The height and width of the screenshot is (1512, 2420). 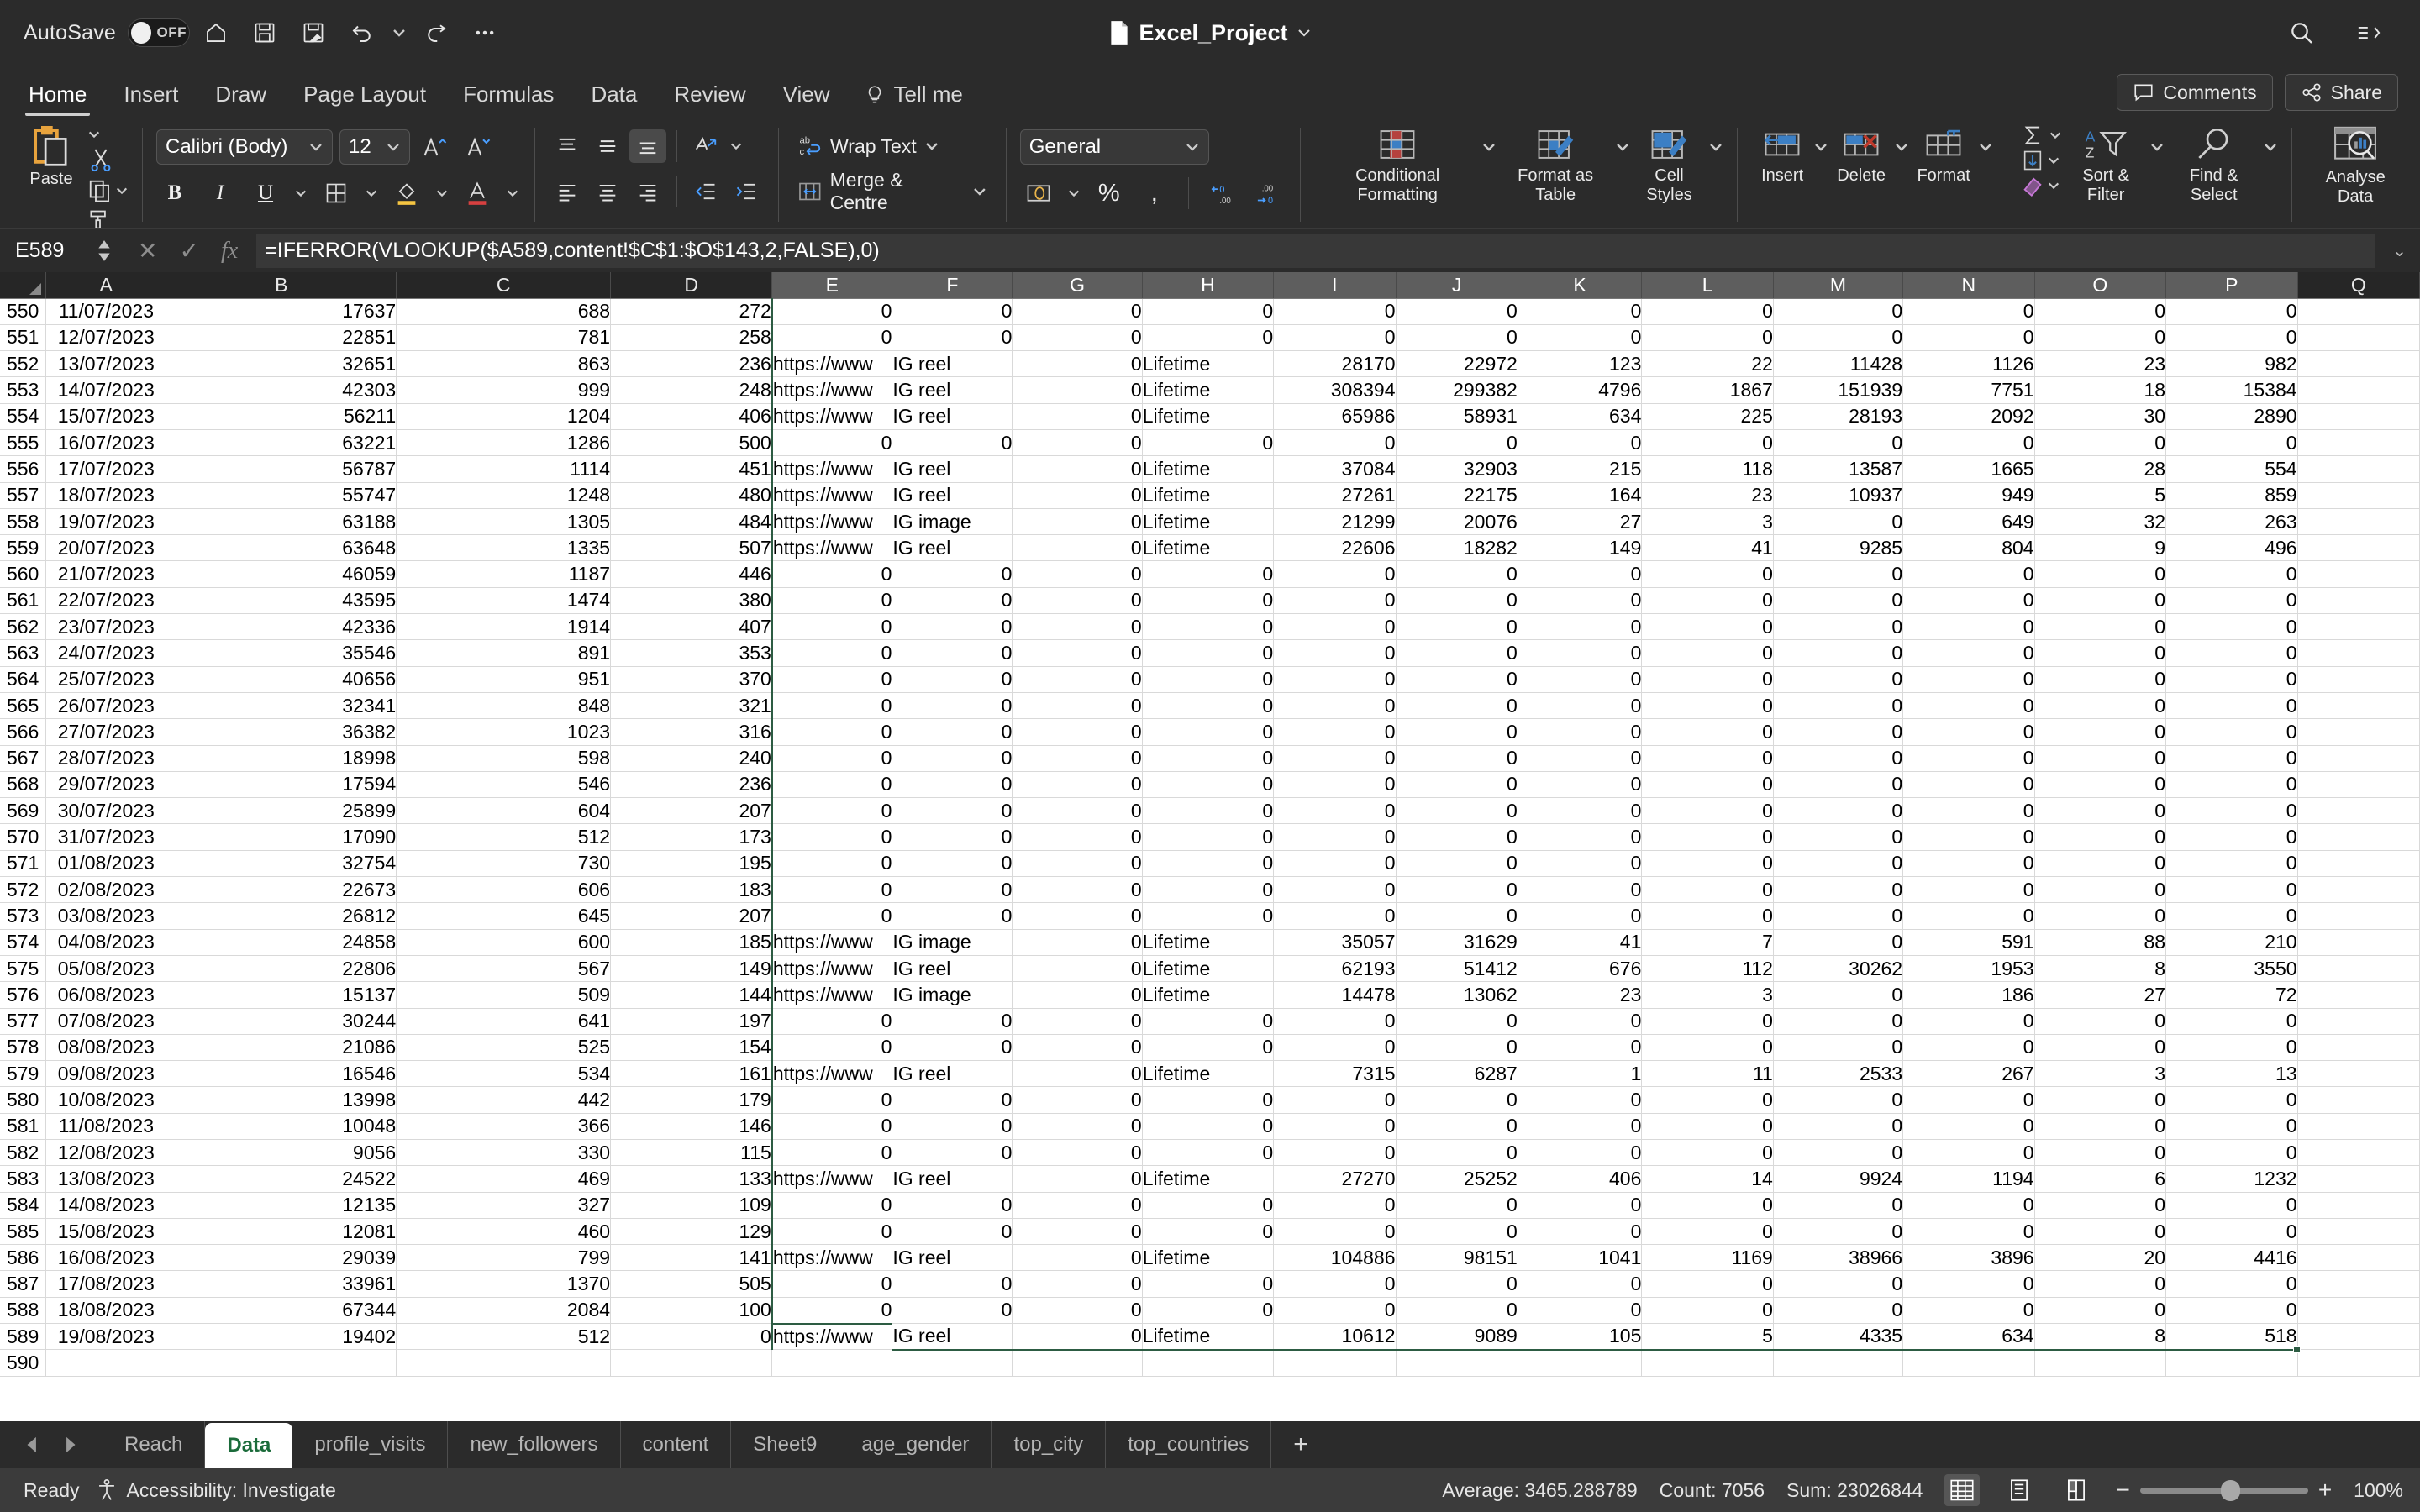 What do you see at coordinates (1457, 916) in the screenshot?
I see `cell-J573: 0` at bounding box center [1457, 916].